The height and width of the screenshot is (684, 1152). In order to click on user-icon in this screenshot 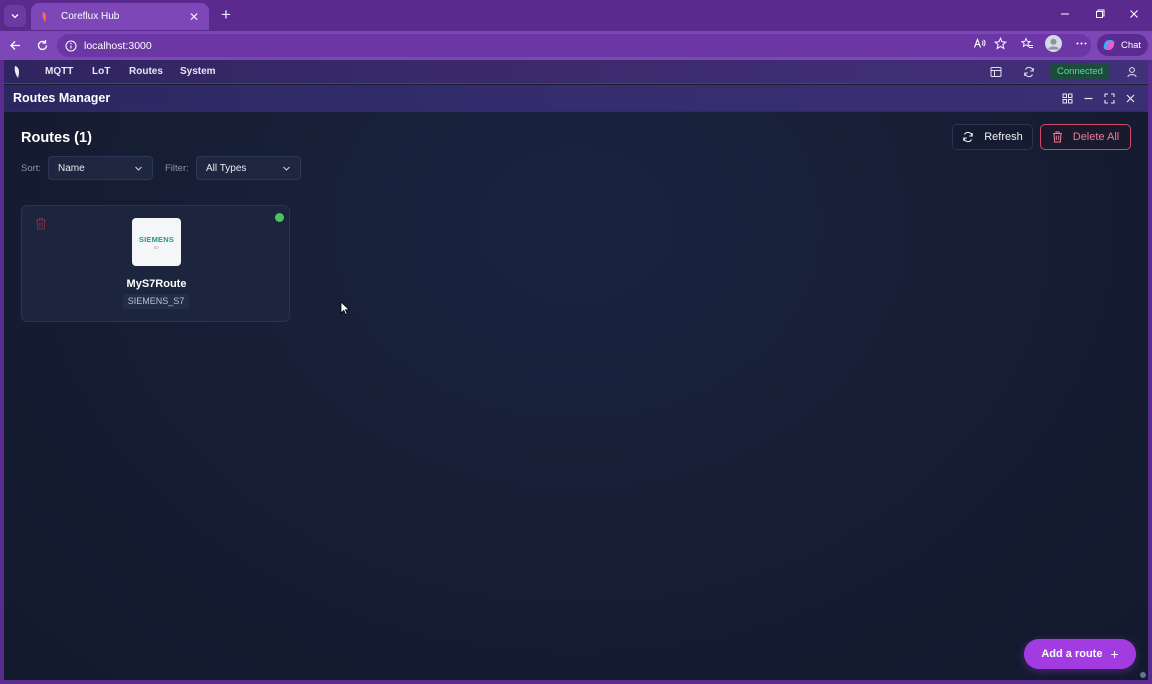, I will do `click(1132, 72)`.